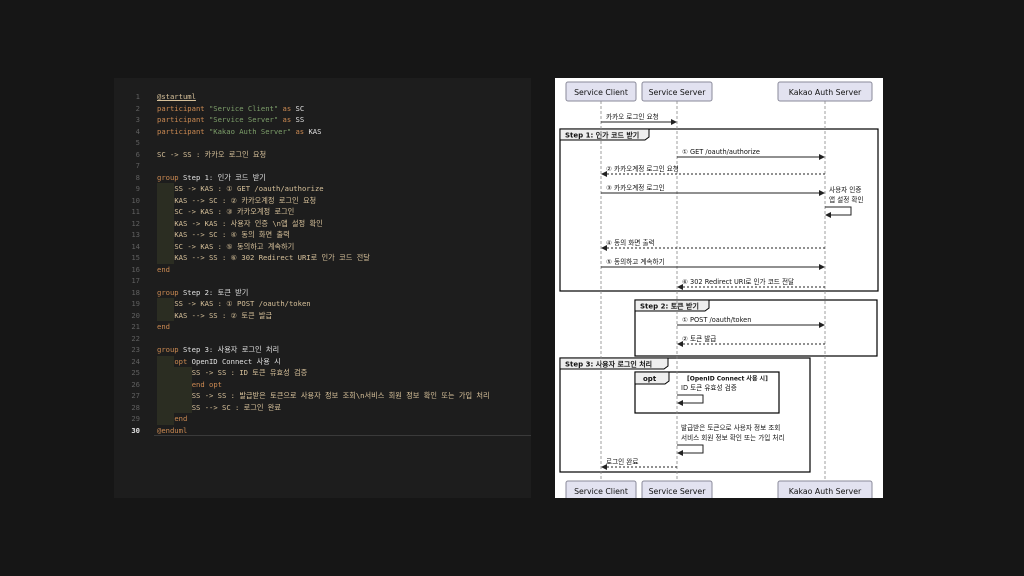 The width and height of the screenshot is (1024, 576). I want to click on code-line: 28 SS --> SC : 로그인 완료, so click(322, 407).